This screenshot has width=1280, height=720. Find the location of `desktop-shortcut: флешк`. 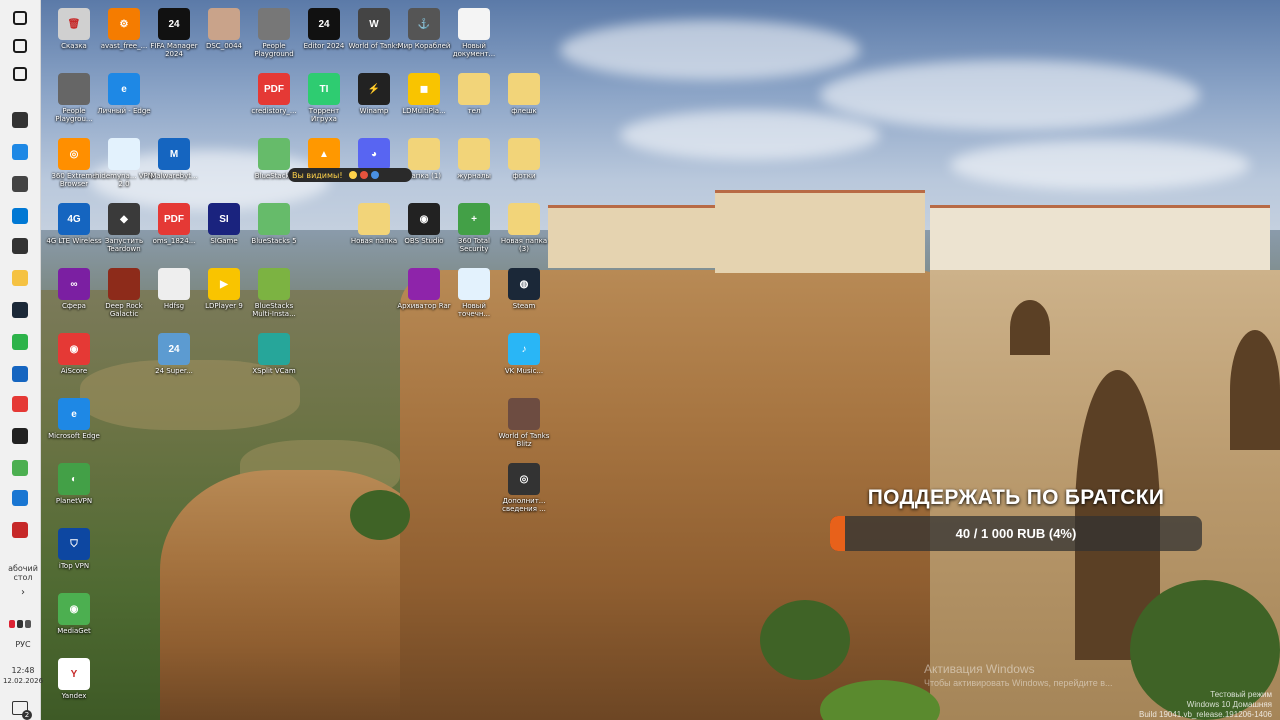

desktop-shortcut: флешк is located at coordinates (524, 105).